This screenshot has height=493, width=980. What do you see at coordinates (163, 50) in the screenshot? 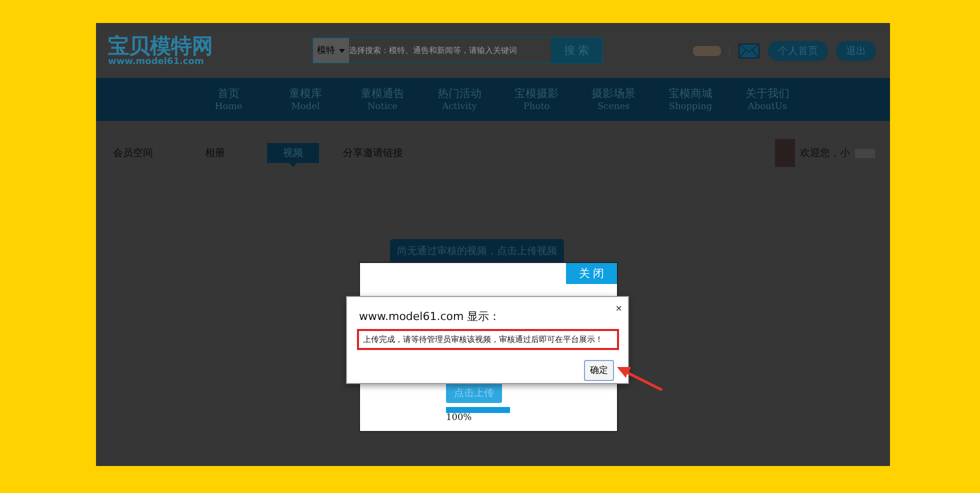
I see `logo: 宝贝模特网 www.model61.com` at bounding box center [163, 50].